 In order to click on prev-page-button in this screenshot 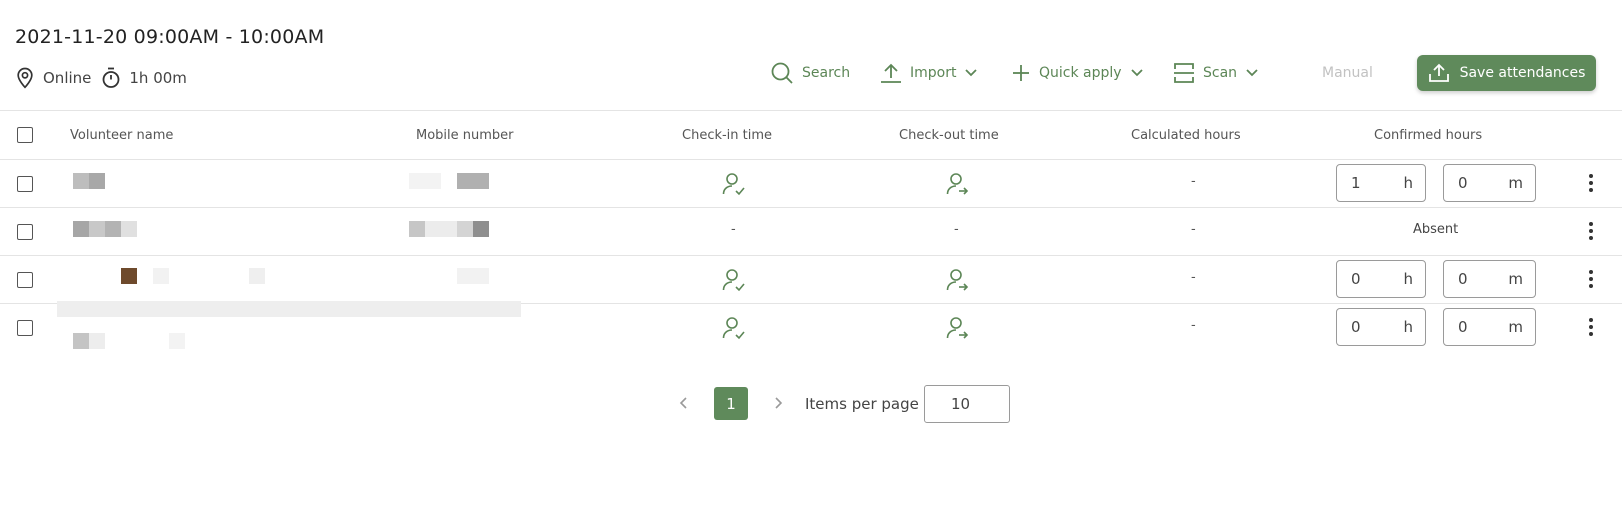, I will do `click(684, 403)`.